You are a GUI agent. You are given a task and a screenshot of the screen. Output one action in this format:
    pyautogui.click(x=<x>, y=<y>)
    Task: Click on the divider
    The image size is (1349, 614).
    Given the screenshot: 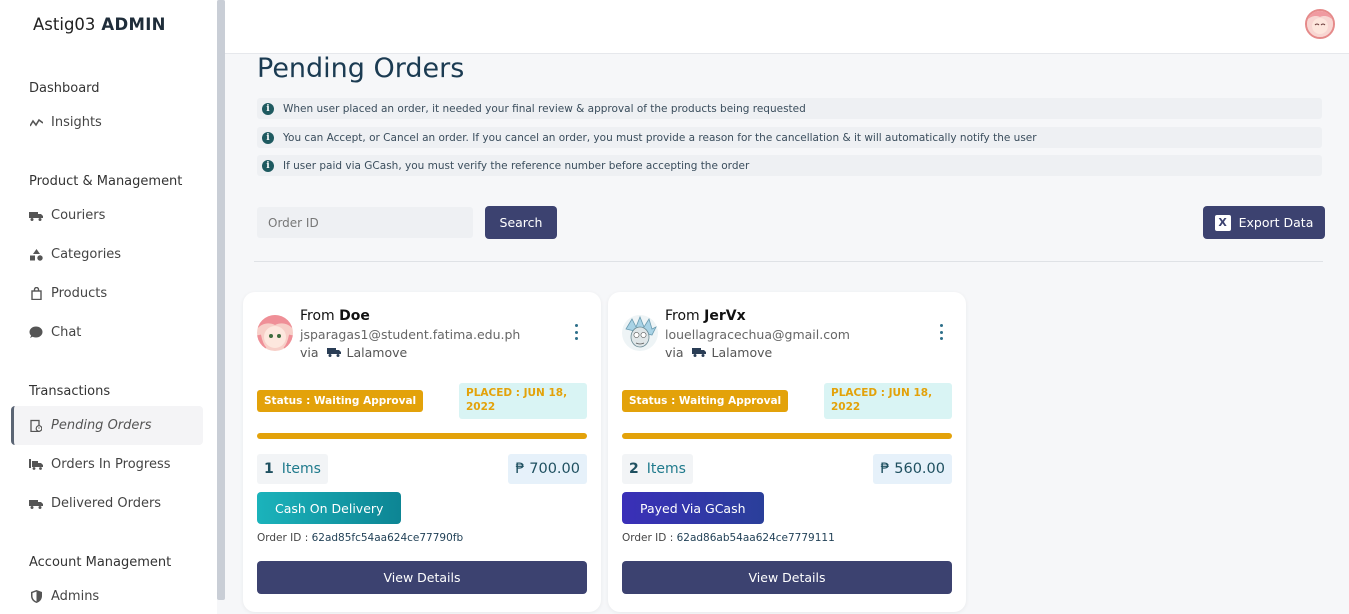 What is the action you would take?
    pyautogui.click(x=788, y=261)
    